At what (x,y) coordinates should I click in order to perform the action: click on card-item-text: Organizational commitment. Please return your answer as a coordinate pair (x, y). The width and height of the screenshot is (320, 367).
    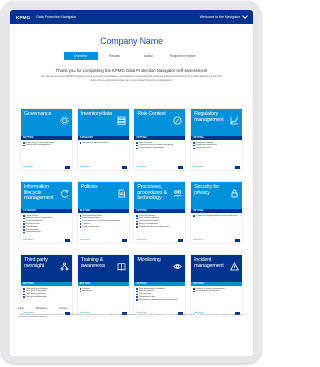
    Looking at the image, I should click on (151, 148).